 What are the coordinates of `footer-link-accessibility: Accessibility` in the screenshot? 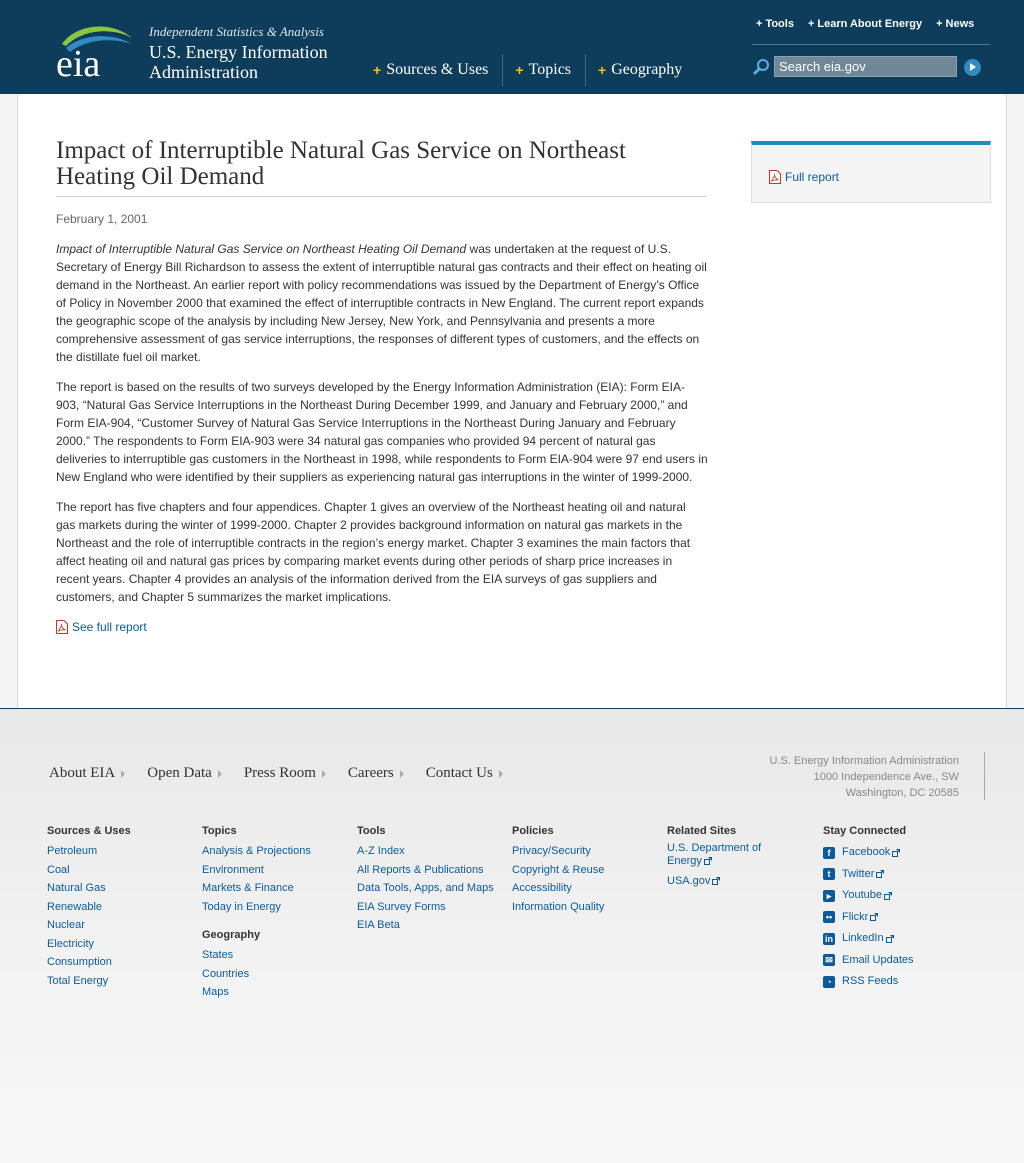 It's located at (587, 888).